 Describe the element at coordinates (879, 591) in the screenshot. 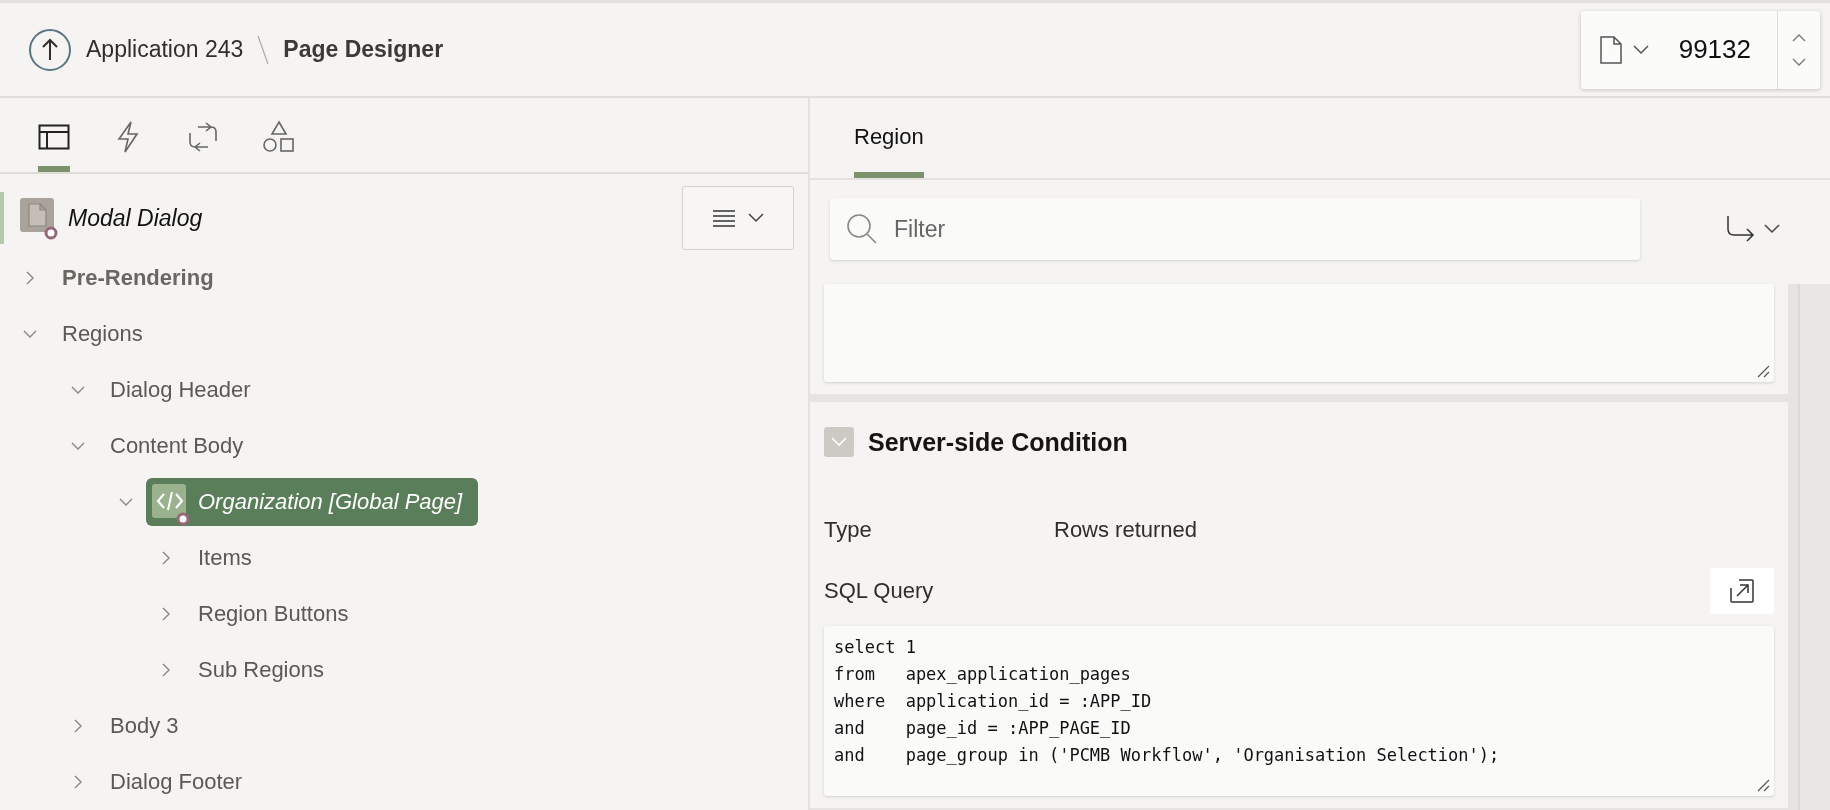

I see `field-label: SQL Query` at that location.